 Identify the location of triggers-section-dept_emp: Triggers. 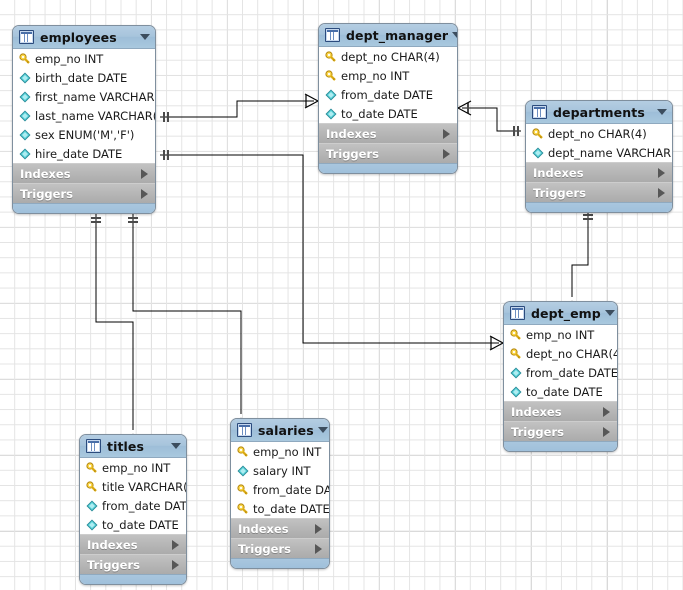
(560, 431).